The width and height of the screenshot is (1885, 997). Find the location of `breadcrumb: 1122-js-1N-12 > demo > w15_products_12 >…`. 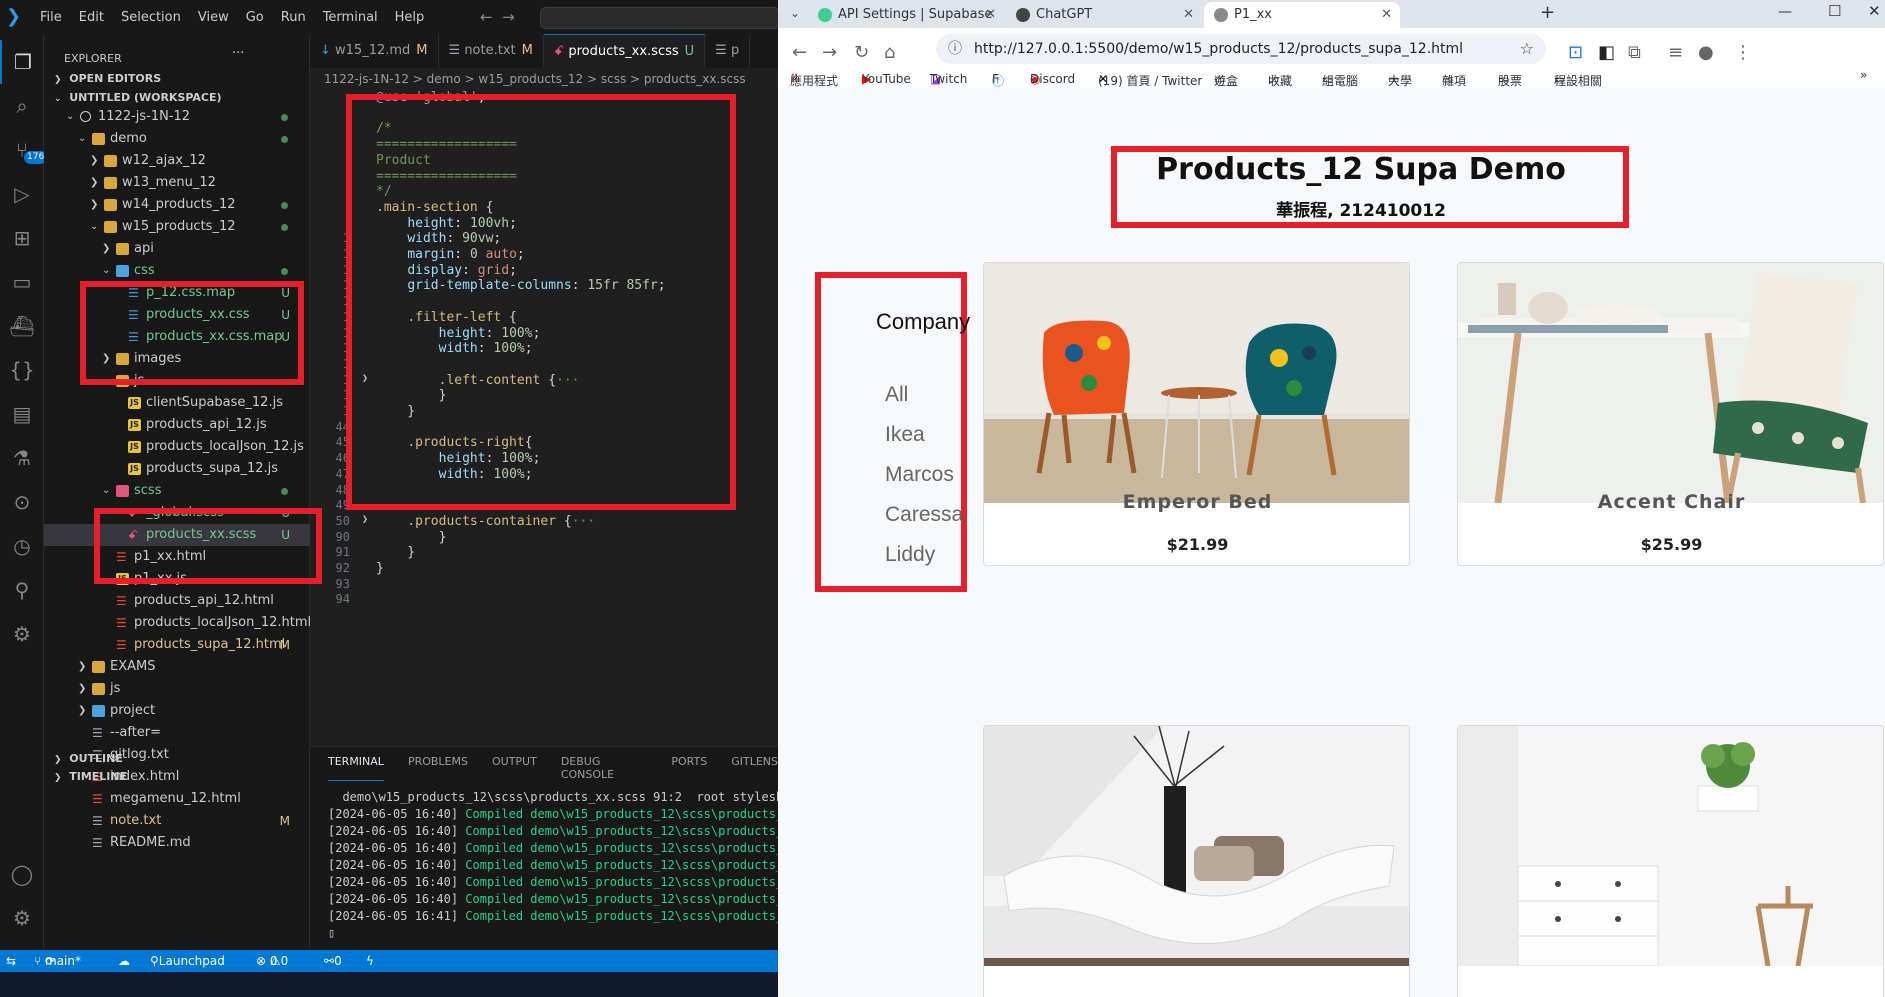

breadcrumb: 1122-js-1N-12 > demo > w15_products_12 >… is located at coordinates (535, 79).